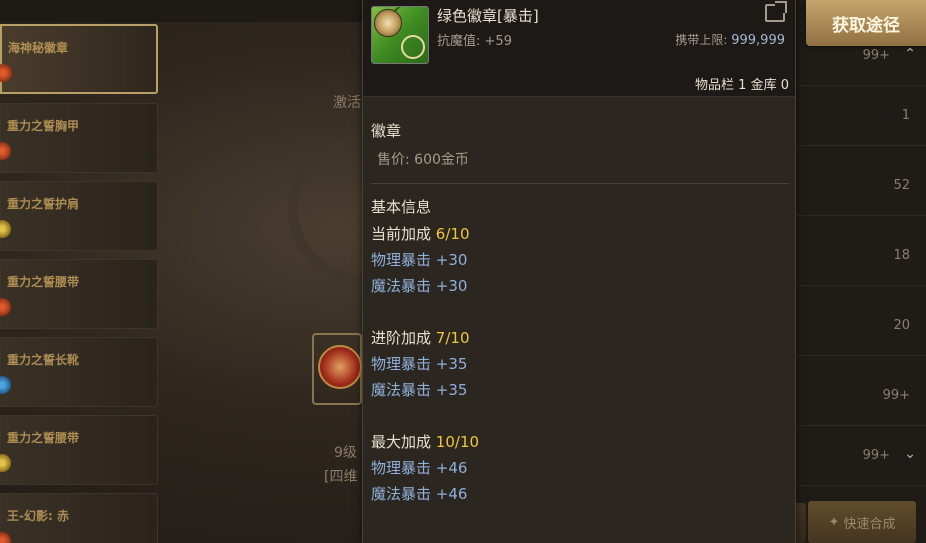 This screenshot has height=543, width=926. Describe the element at coordinates (701, 40) in the screenshot. I see `carry-label: 携带上限:` at that location.